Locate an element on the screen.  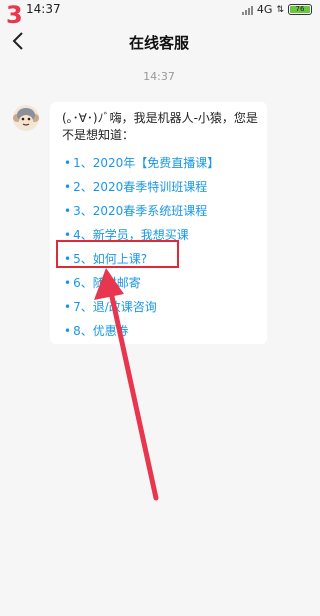
highlight-box-annotation is located at coordinates (117, 254).